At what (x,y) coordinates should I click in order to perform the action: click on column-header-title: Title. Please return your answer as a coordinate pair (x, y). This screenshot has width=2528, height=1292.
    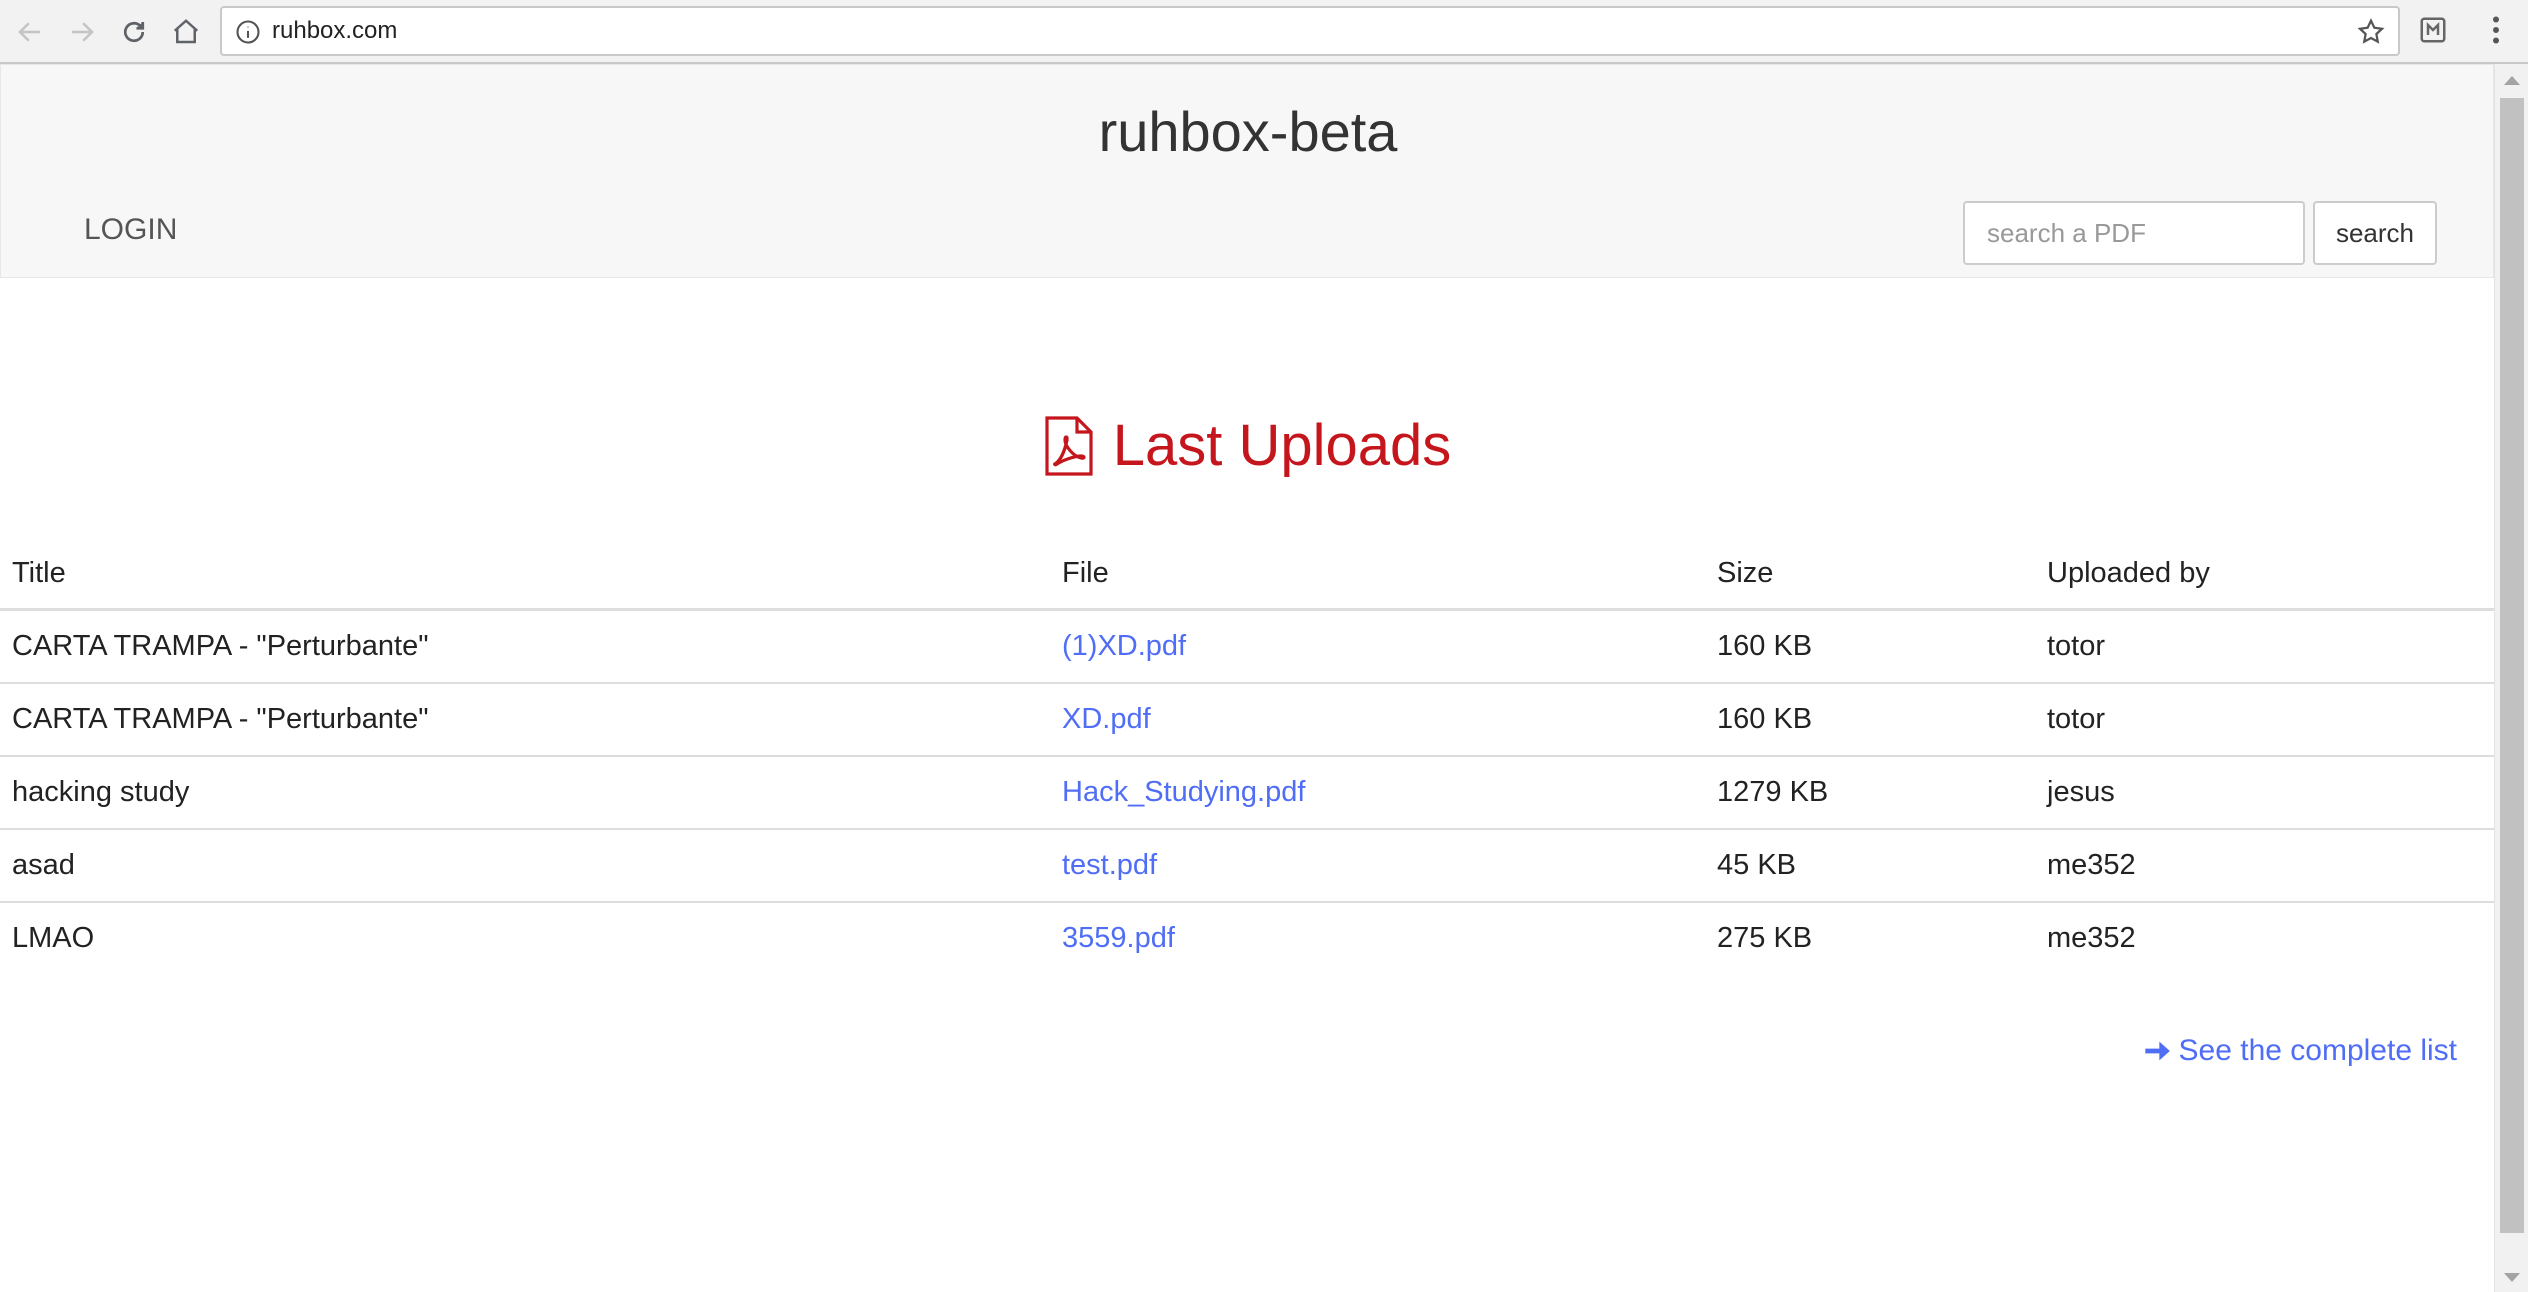
    Looking at the image, I should click on (525, 574).